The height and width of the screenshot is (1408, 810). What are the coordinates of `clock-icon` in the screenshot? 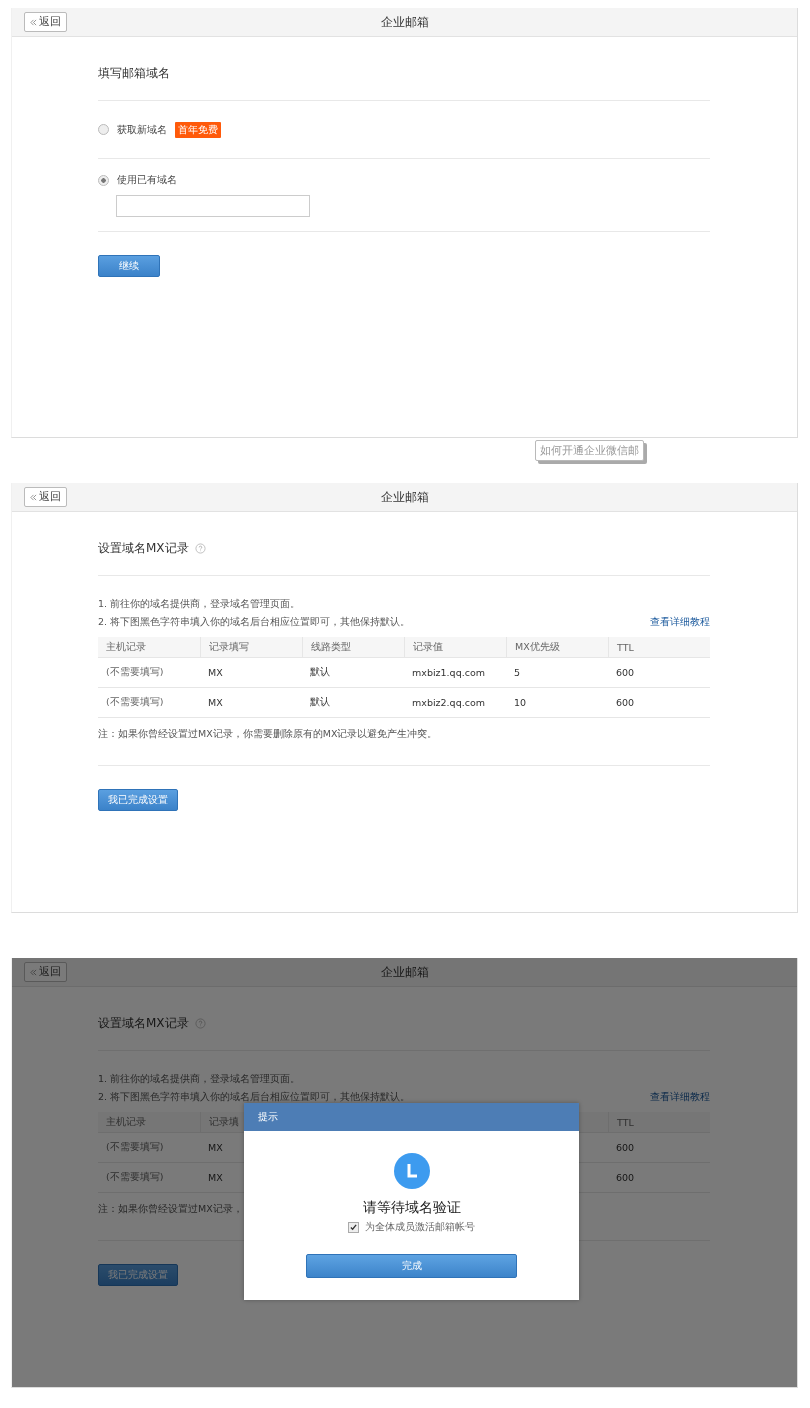 It's located at (411, 1171).